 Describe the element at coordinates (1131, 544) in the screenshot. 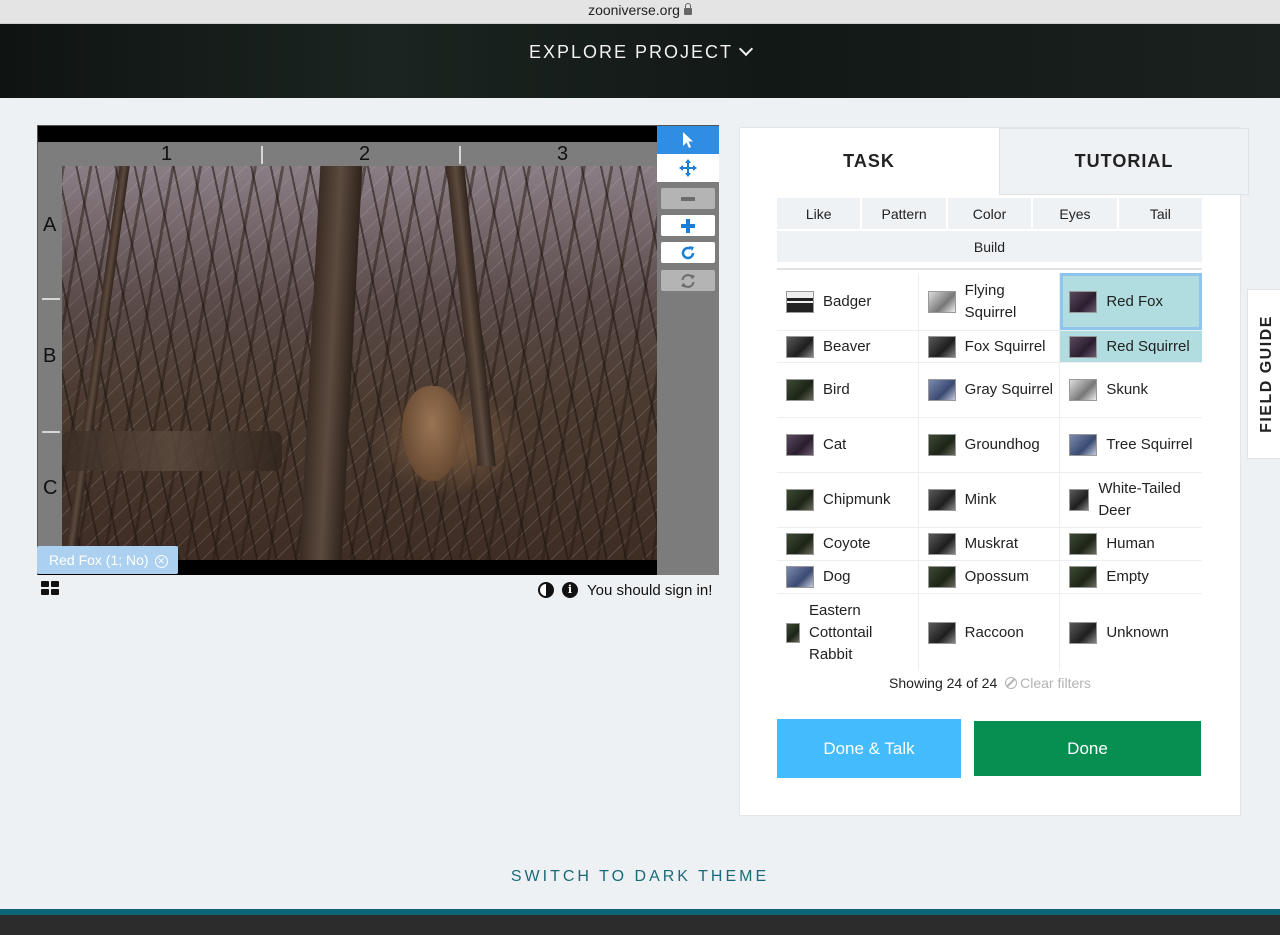

I see `choice-human: Human` at that location.